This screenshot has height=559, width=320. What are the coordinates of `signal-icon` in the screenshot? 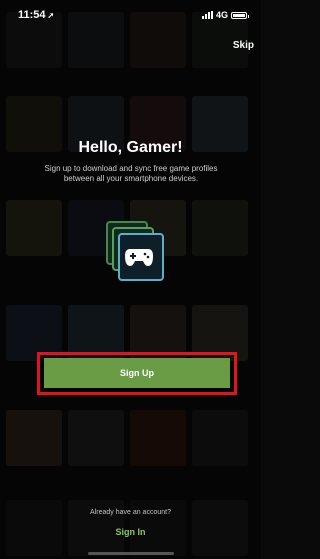 It's located at (207, 15).